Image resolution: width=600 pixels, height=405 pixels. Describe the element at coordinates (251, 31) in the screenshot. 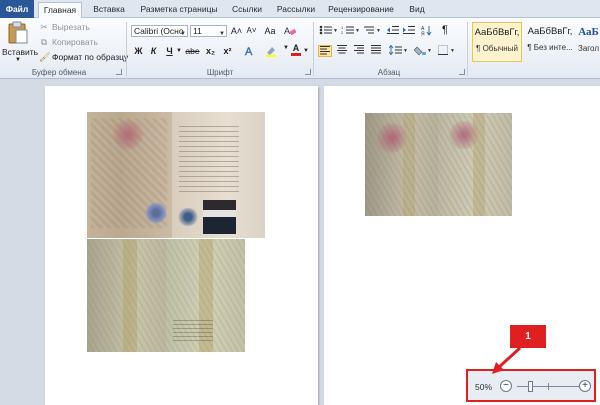

I see `shrink-font-button: A˅` at that location.